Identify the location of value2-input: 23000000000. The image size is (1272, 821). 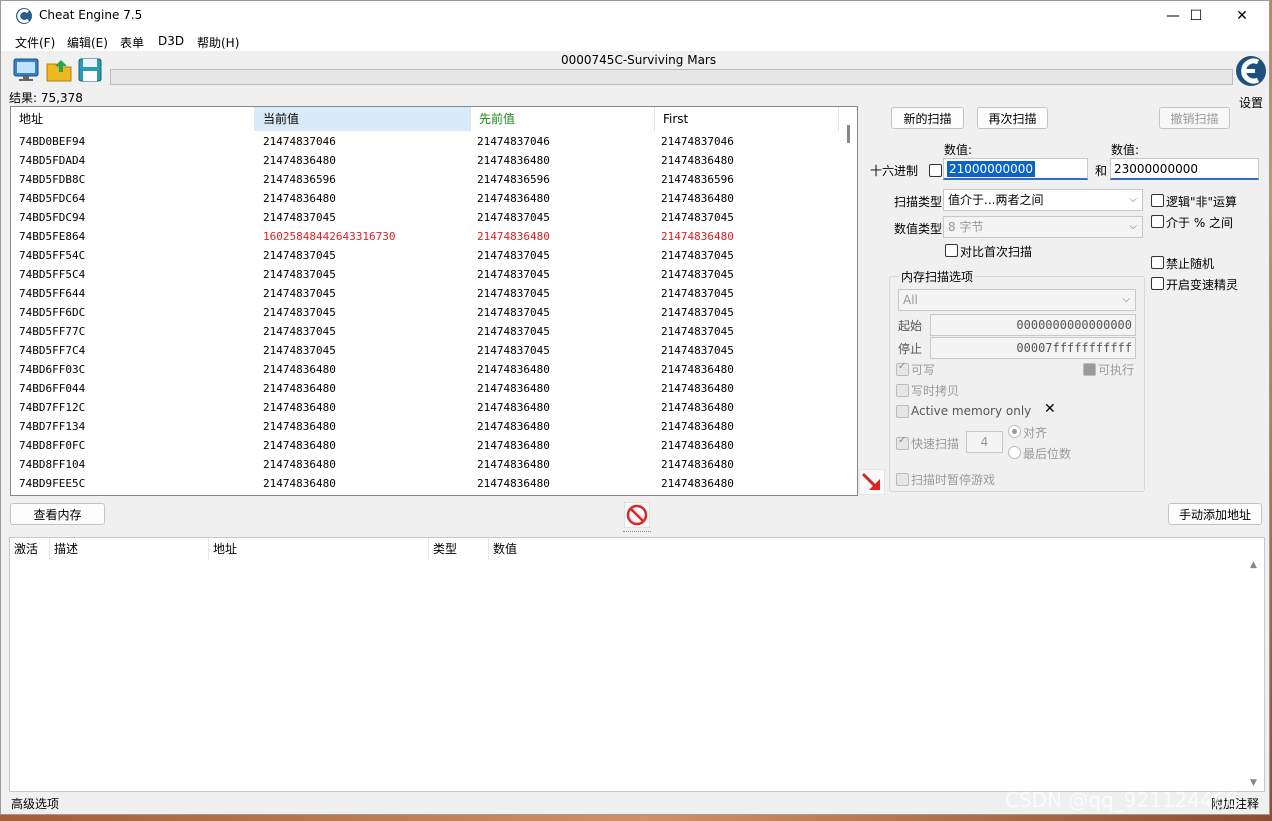
(1184, 169).